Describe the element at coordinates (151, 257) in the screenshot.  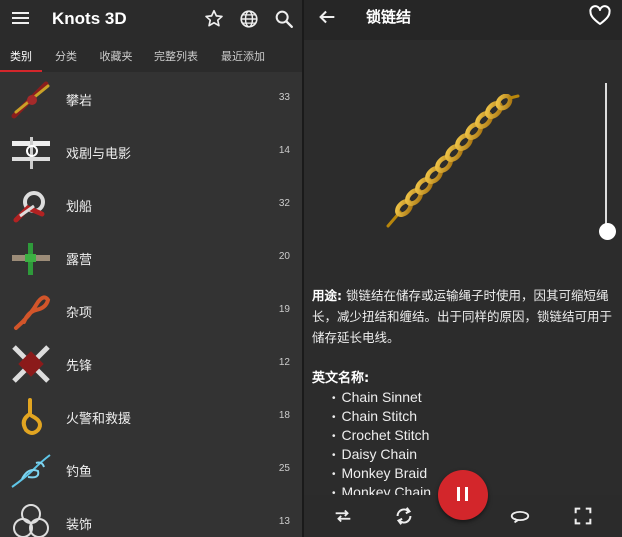
I see `category-camping: 露营 20` at that location.